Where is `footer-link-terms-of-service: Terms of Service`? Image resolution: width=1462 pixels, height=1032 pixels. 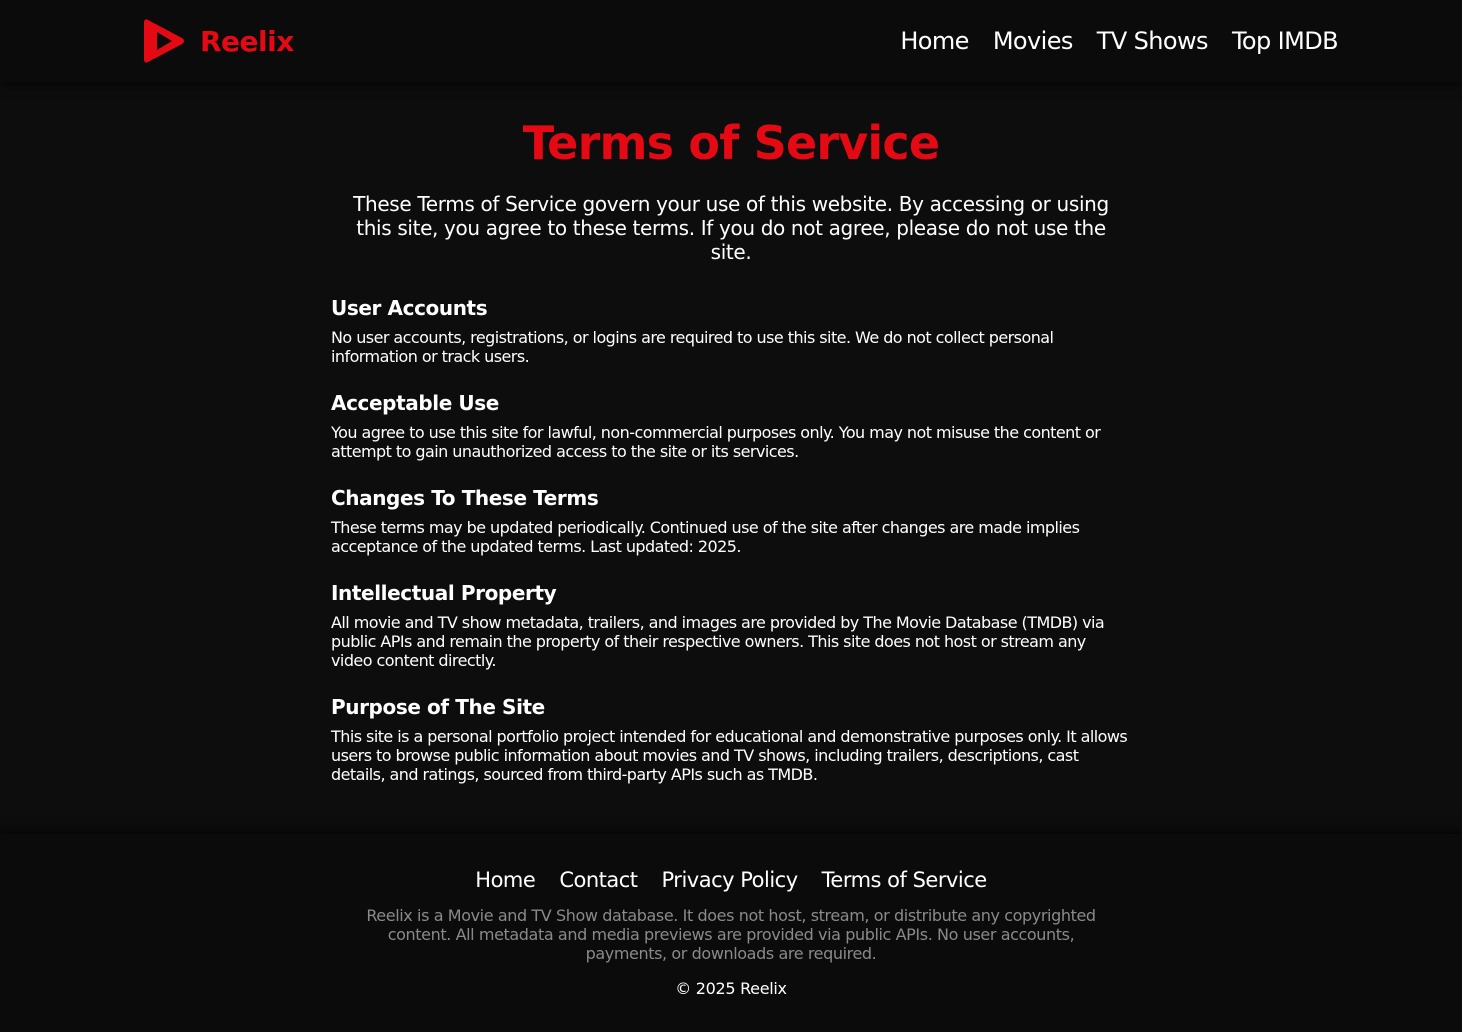 footer-link-terms-of-service: Terms of Service is located at coordinates (905, 880).